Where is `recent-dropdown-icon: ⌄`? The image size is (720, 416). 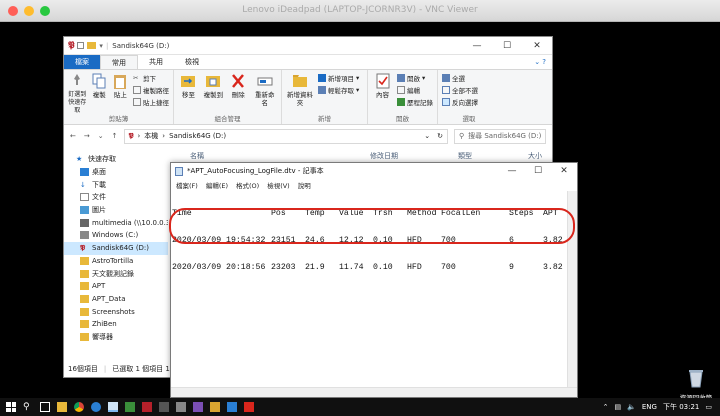 recent-dropdown-icon: ⌄ is located at coordinates (101, 136).